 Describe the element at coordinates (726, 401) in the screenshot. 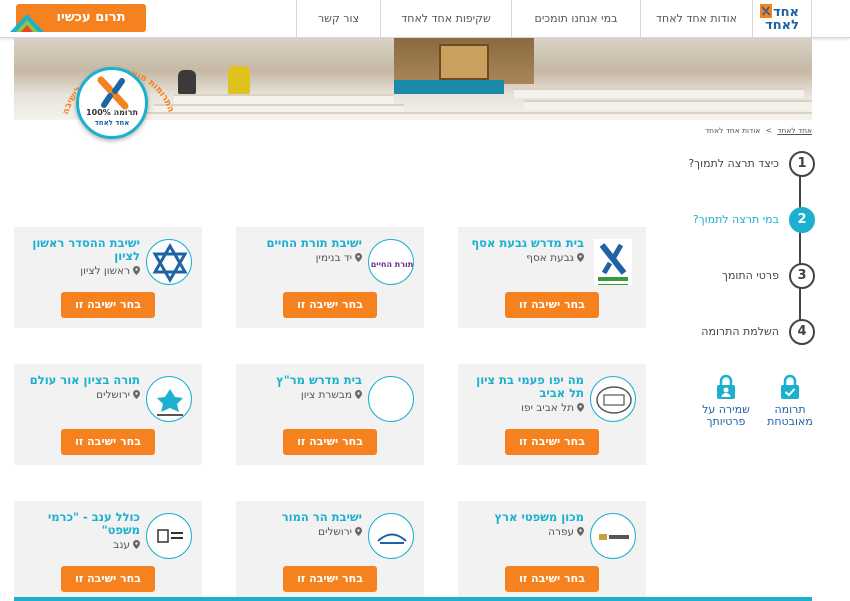

I see `privacy-badge: שמירה על פרטיותך` at that location.